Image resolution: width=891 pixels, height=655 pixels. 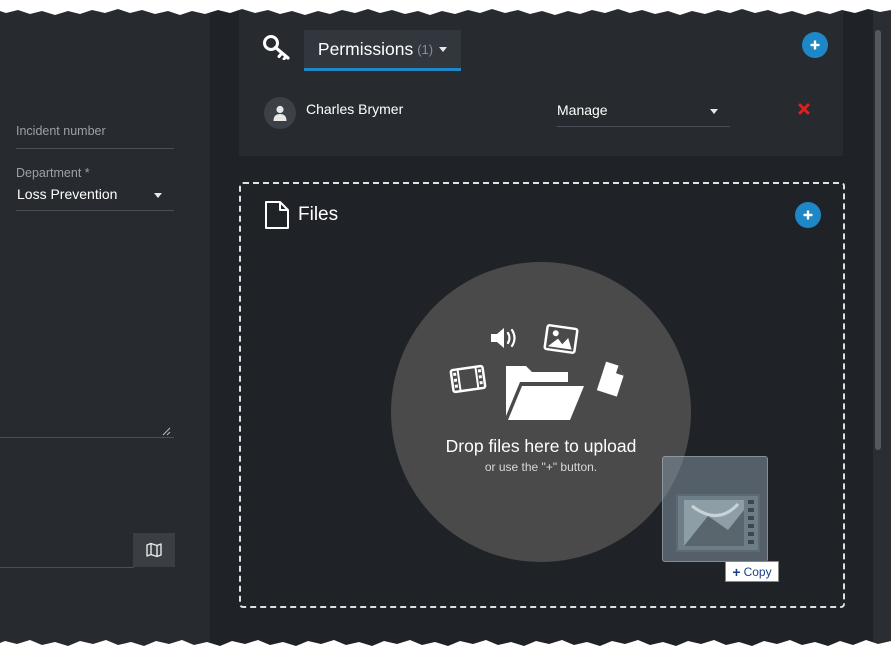 I want to click on speaker-icon, so click(x=503, y=338).